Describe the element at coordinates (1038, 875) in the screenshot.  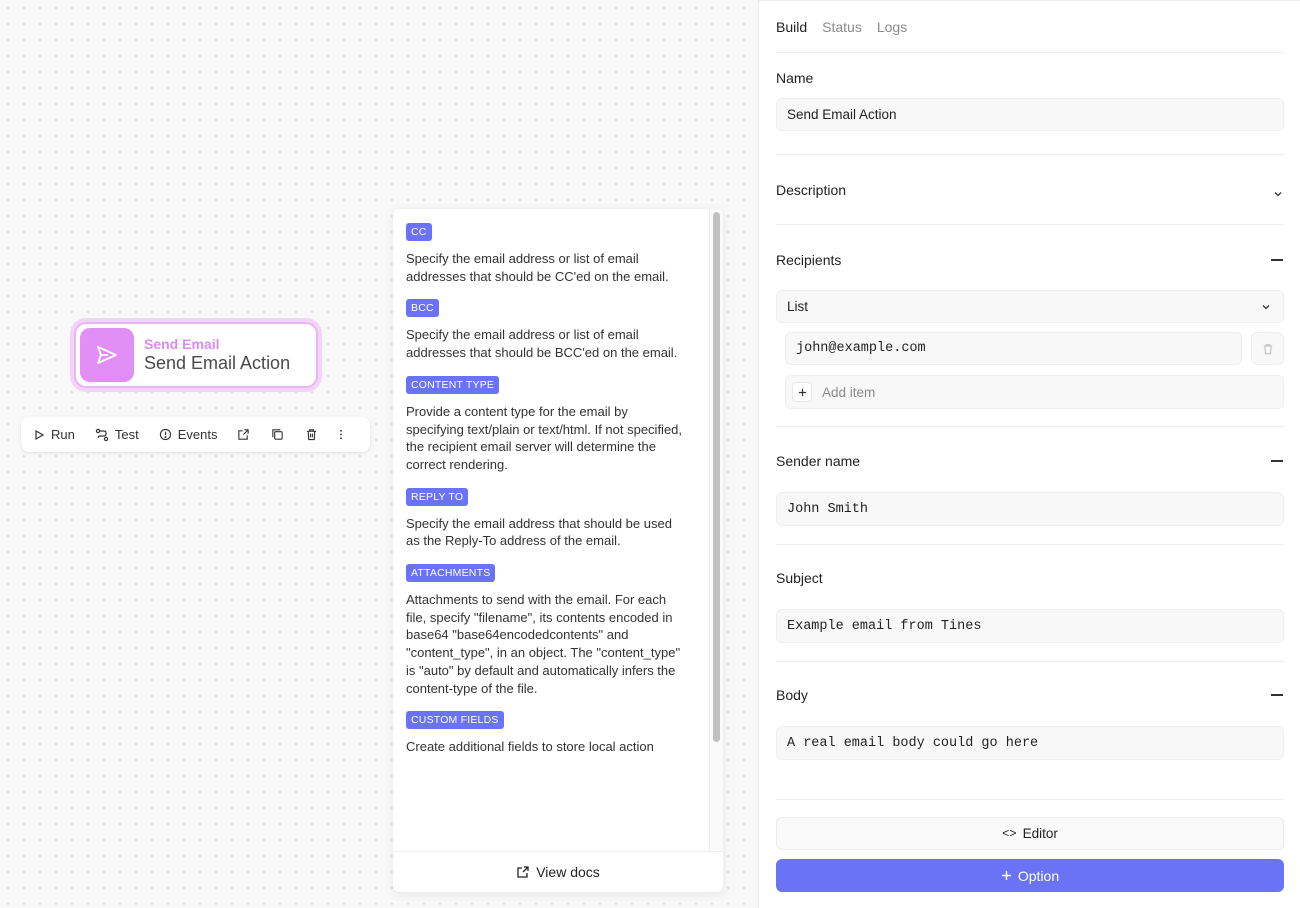
I see `option-label: Option` at that location.